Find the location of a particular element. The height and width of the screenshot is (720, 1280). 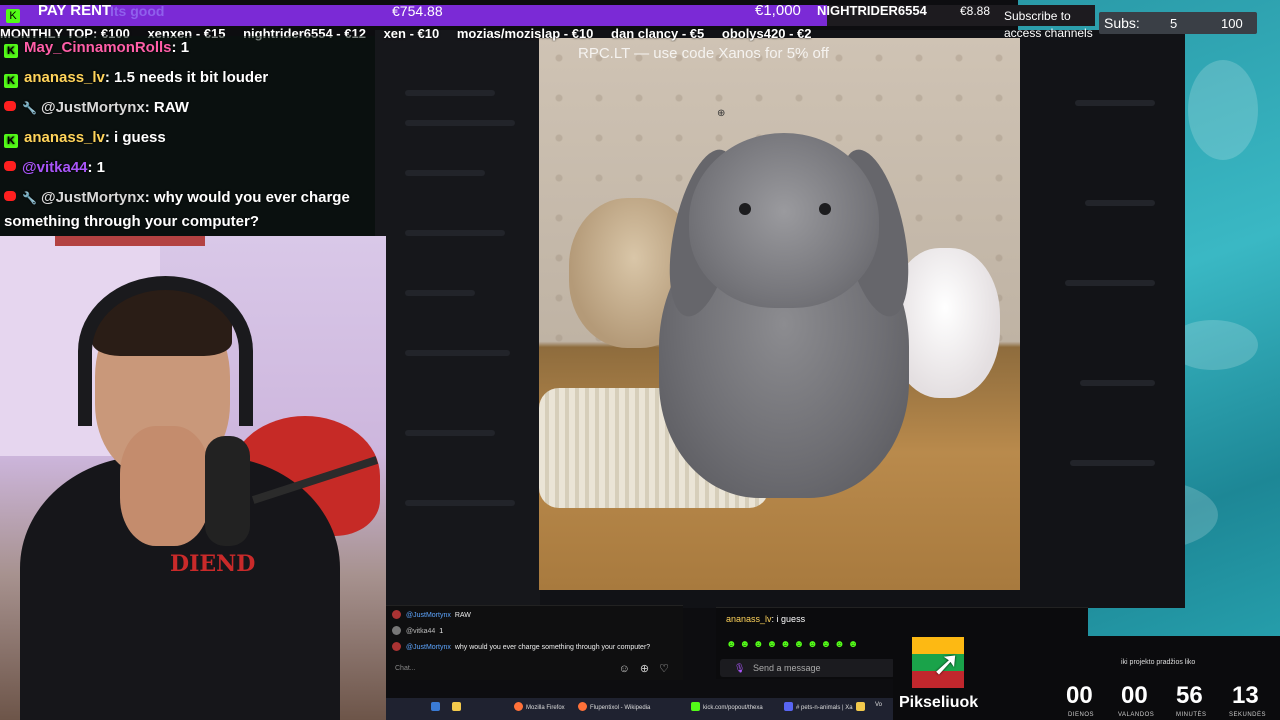

chat-username: @vitka44 is located at coordinates (55, 167).